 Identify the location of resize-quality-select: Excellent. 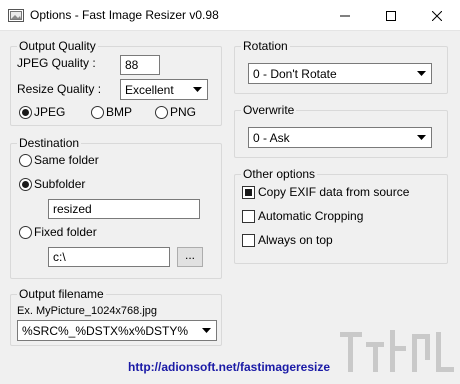
(164, 89).